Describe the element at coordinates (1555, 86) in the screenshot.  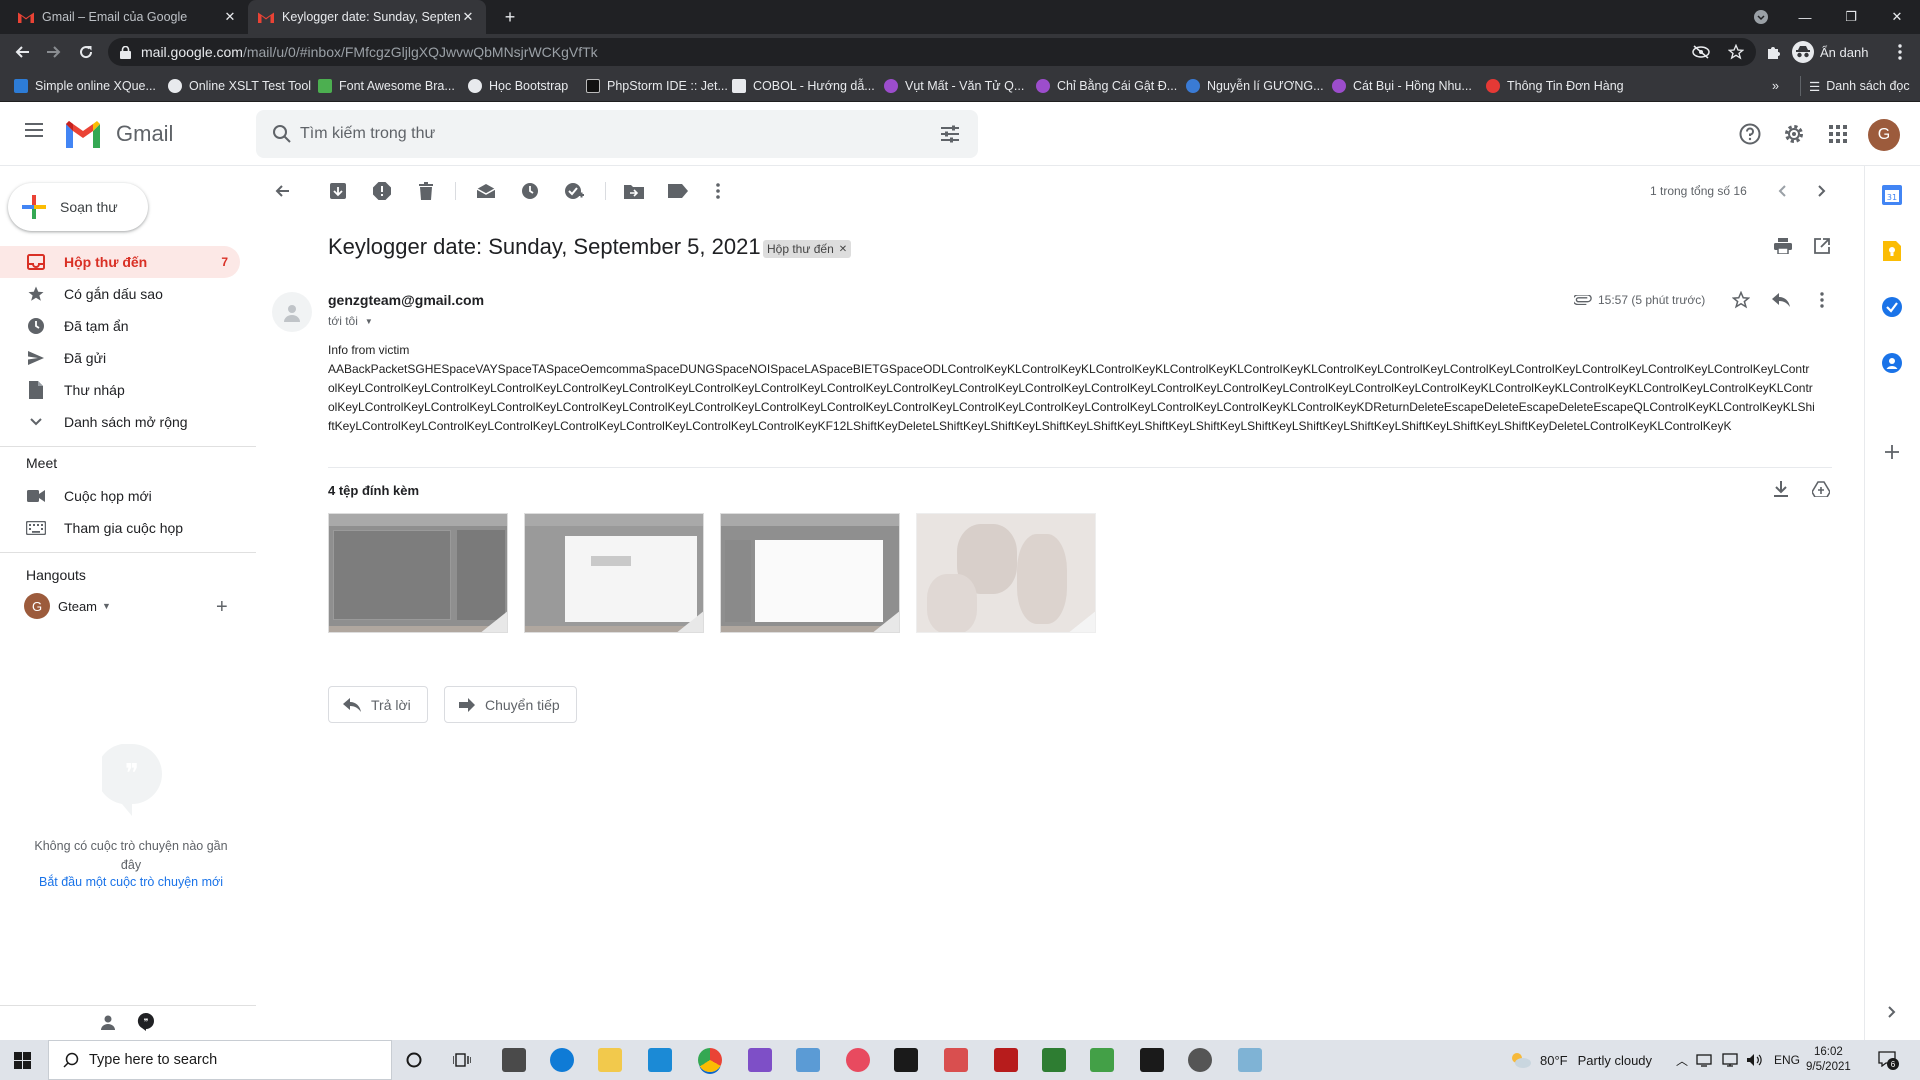
I see `bookmark-item: Thông Tin Đơn Hàng` at that location.